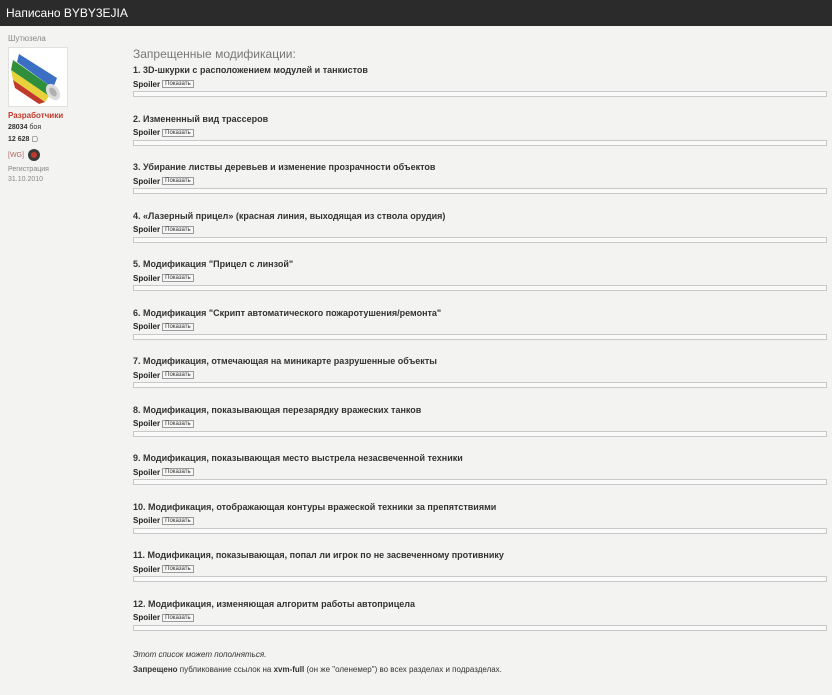 The width and height of the screenshot is (832, 695). What do you see at coordinates (34, 139) in the screenshot?
I see `speech-bubble-icon: ▢` at bounding box center [34, 139].